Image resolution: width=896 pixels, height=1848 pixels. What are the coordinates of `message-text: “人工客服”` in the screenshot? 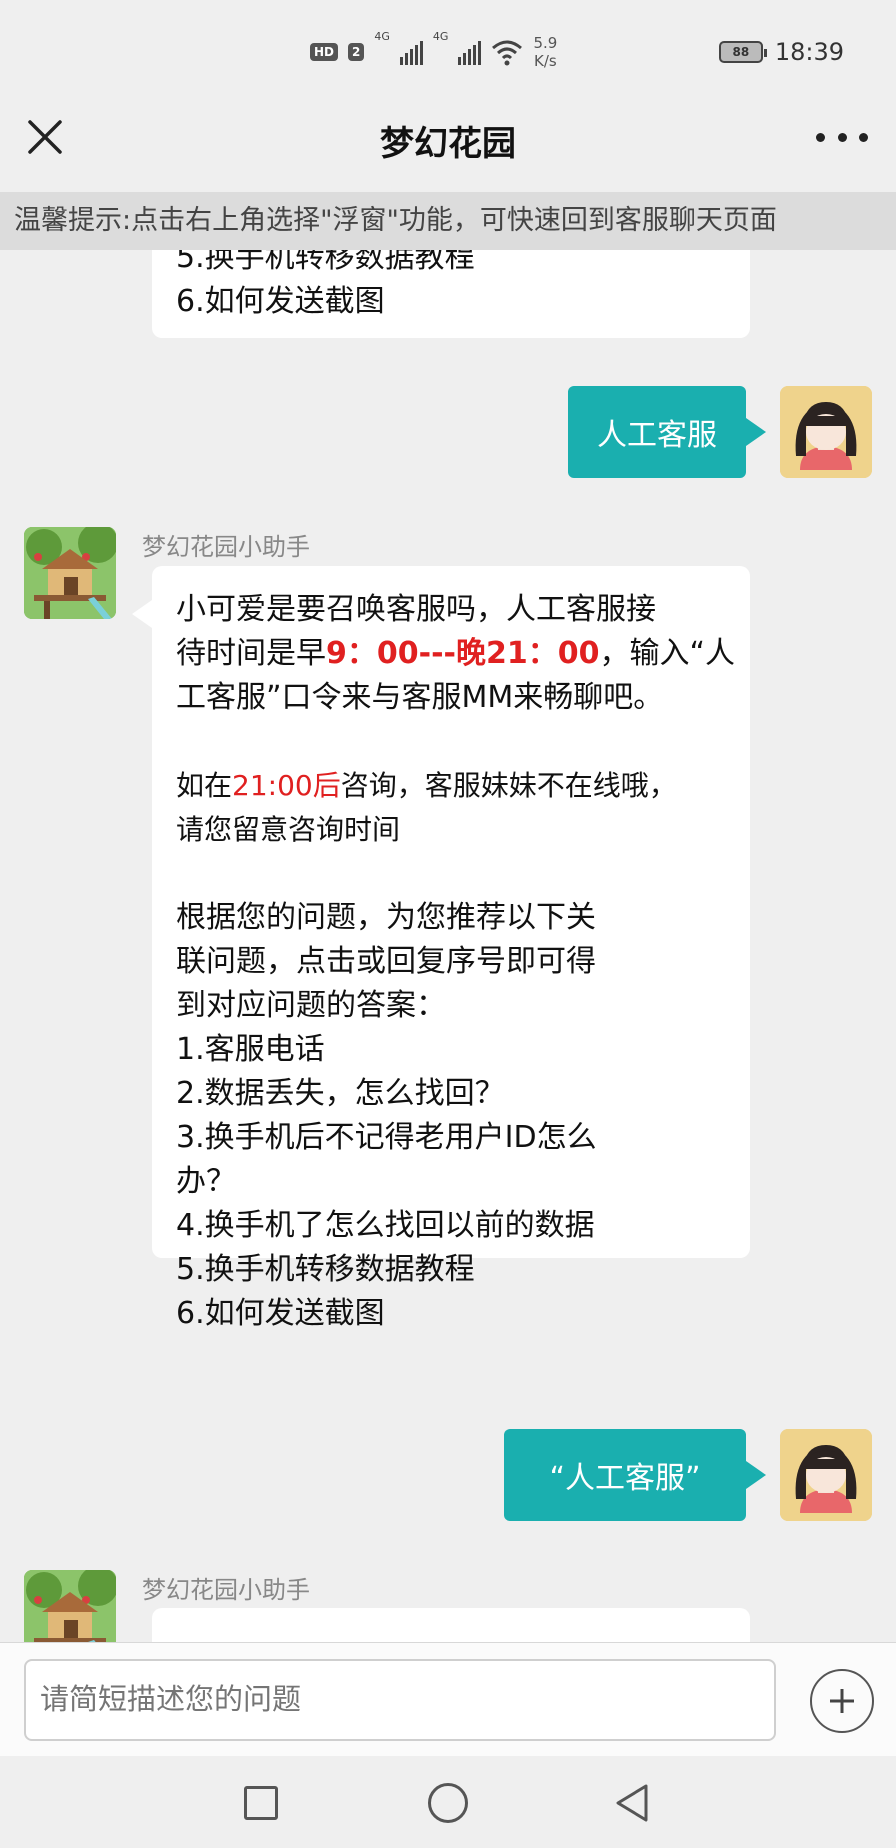 It's located at (625, 1478).